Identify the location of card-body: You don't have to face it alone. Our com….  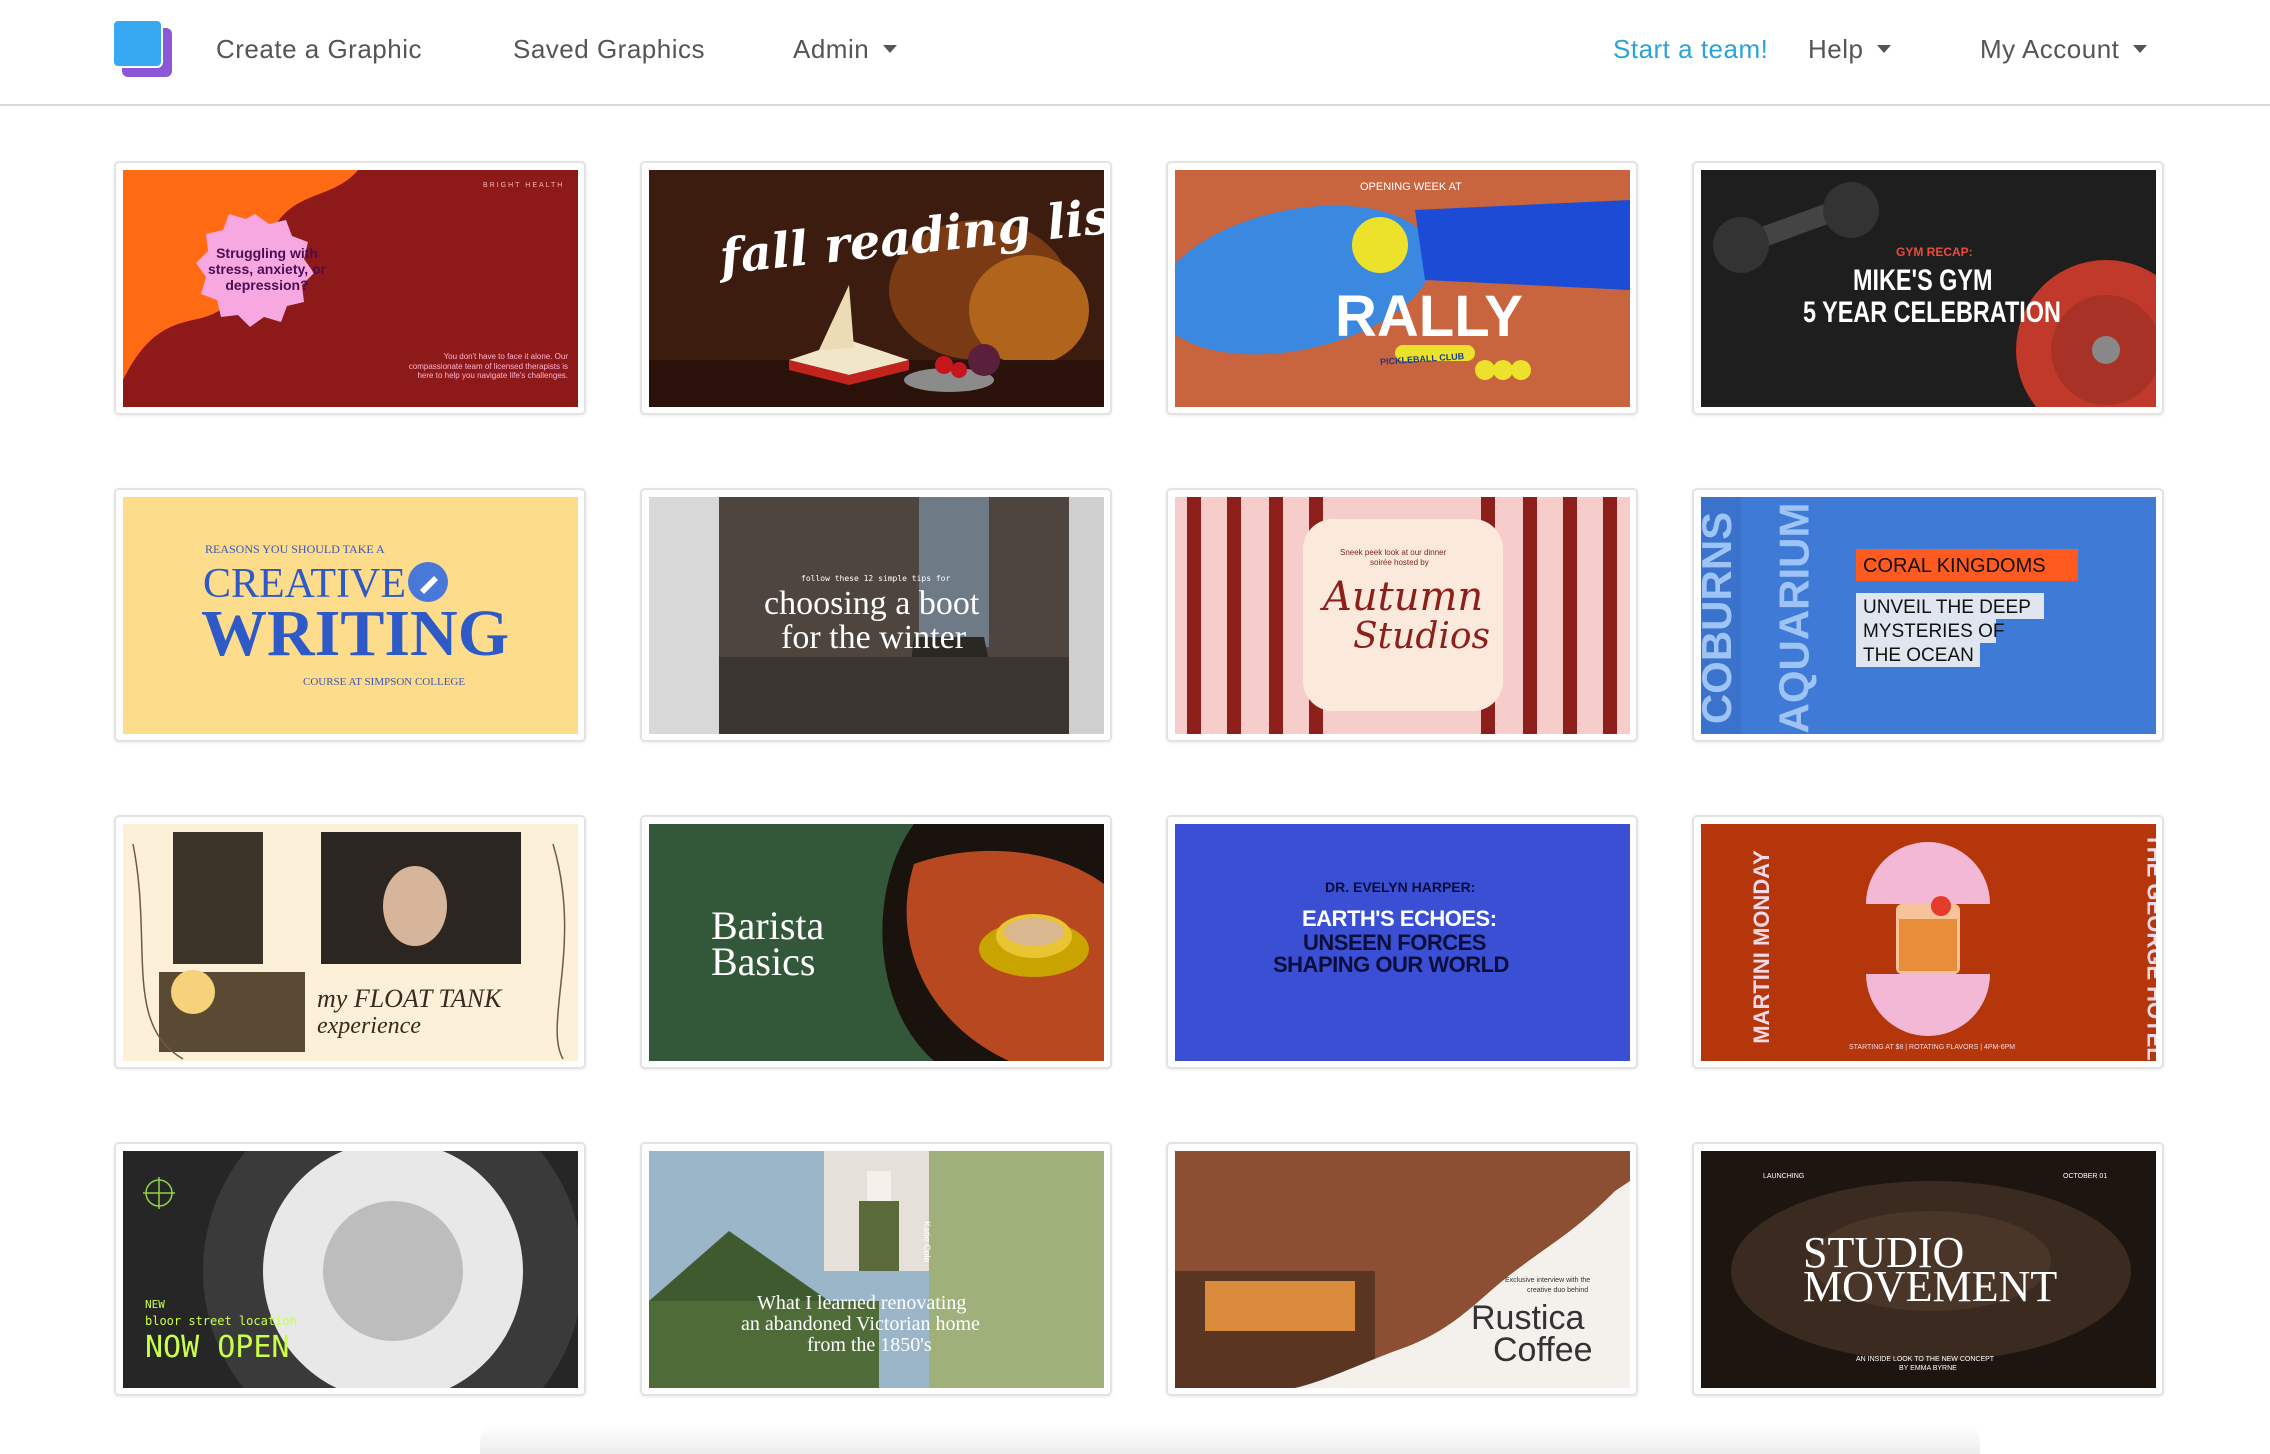
(488, 366).